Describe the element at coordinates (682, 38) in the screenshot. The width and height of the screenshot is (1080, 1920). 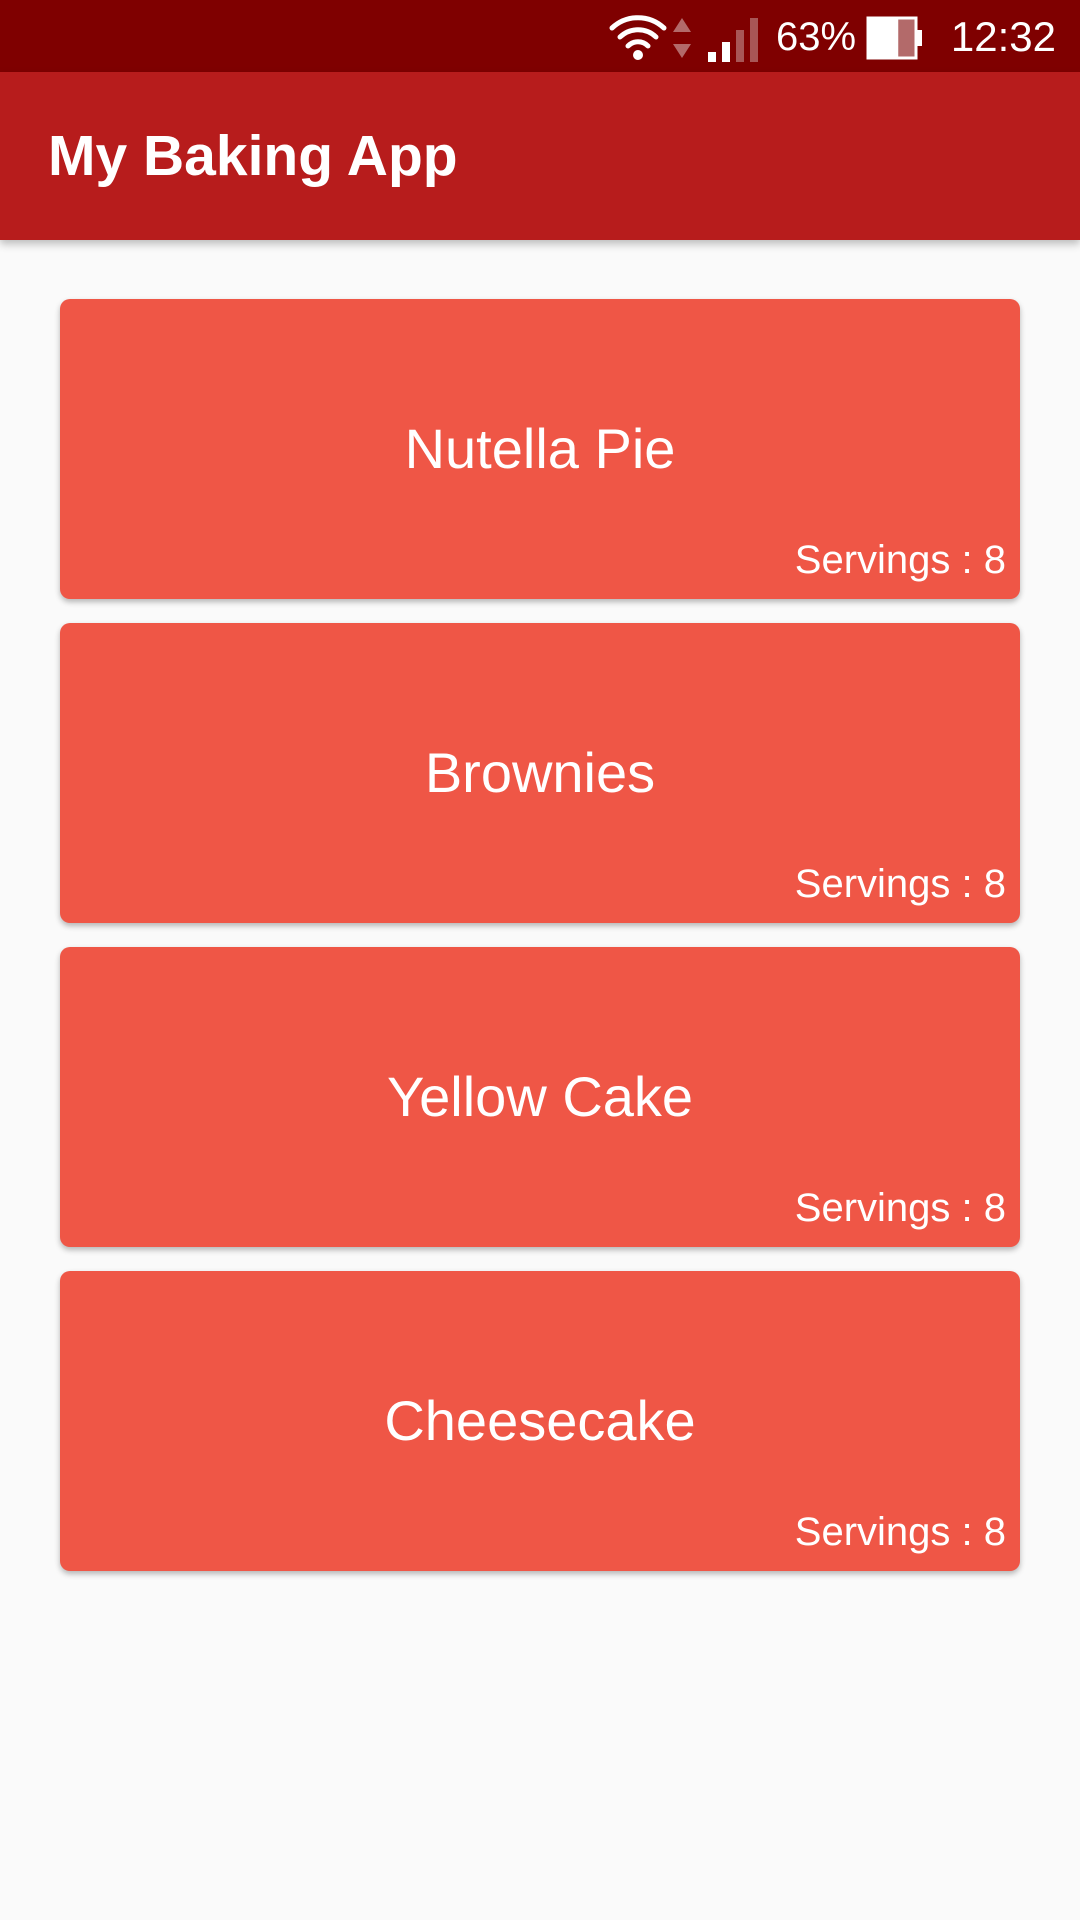
I see `data-activity-icon` at that location.